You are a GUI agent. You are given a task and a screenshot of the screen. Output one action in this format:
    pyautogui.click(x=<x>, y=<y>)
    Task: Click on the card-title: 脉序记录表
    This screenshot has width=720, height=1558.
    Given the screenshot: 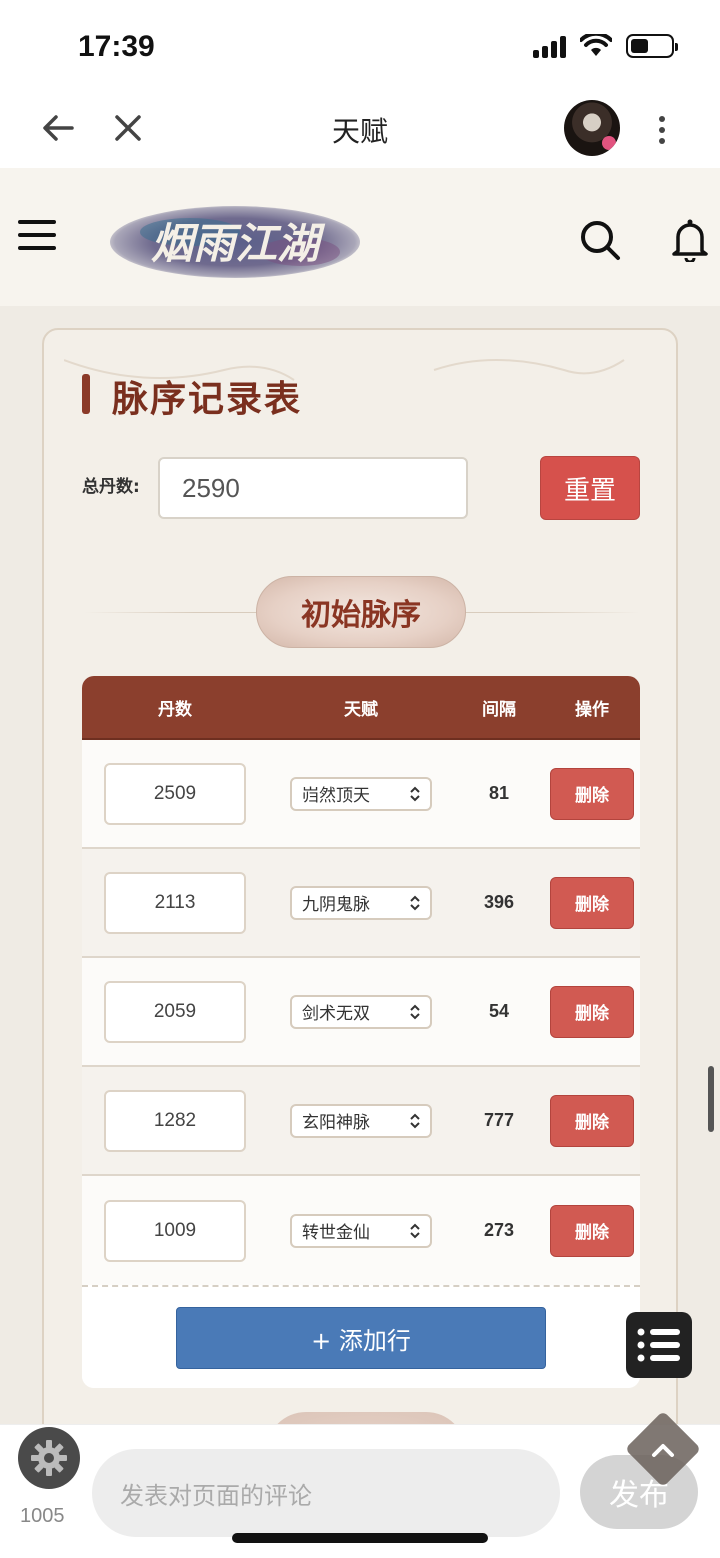 What is the action you would take?
    pyautogui.click(x=207, y=399)
    